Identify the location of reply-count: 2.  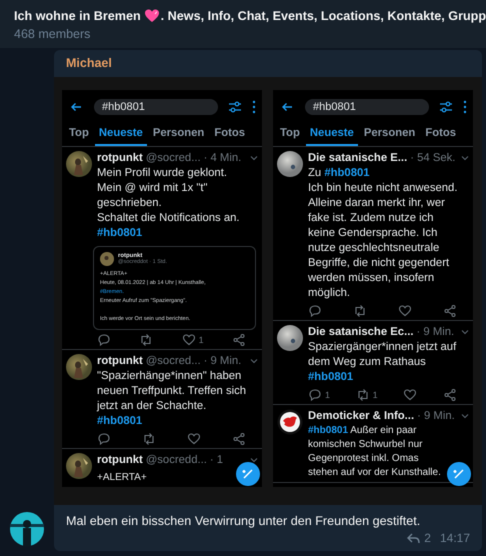
(427, 538).